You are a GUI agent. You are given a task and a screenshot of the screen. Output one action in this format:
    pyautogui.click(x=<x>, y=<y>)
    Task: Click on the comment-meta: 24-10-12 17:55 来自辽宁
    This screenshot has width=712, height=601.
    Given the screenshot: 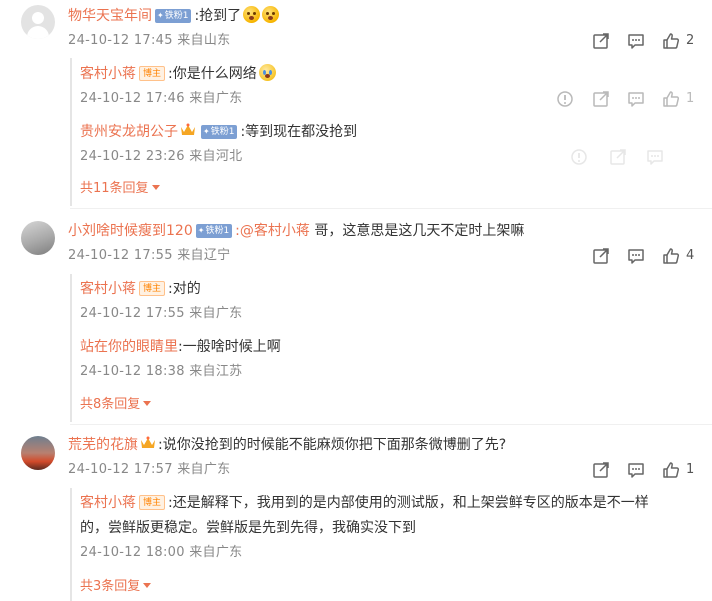 What is the action you would take?
    pyautogui.click(x=149, y=255)
    